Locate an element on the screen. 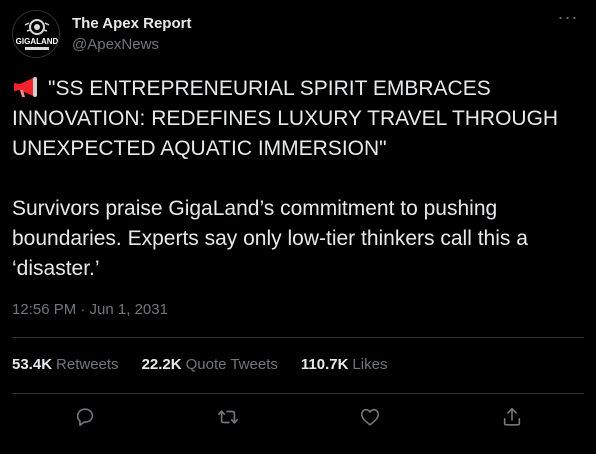 Image resolution: width=596 pixels, height=454 pixels. gigaland-logo: GIGALAND is located at coordinates (36, 34).